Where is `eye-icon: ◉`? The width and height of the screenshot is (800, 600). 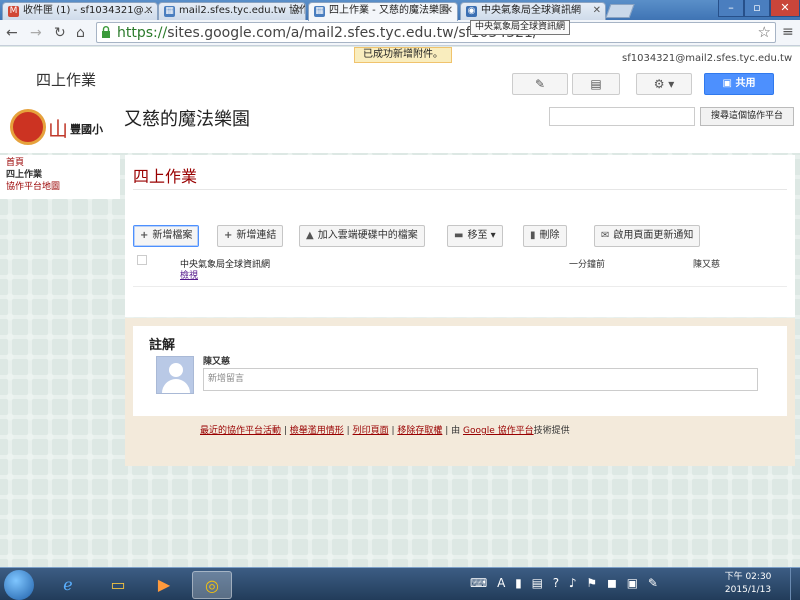 eye-icon: ◉ is located at coordinates (471, 11).